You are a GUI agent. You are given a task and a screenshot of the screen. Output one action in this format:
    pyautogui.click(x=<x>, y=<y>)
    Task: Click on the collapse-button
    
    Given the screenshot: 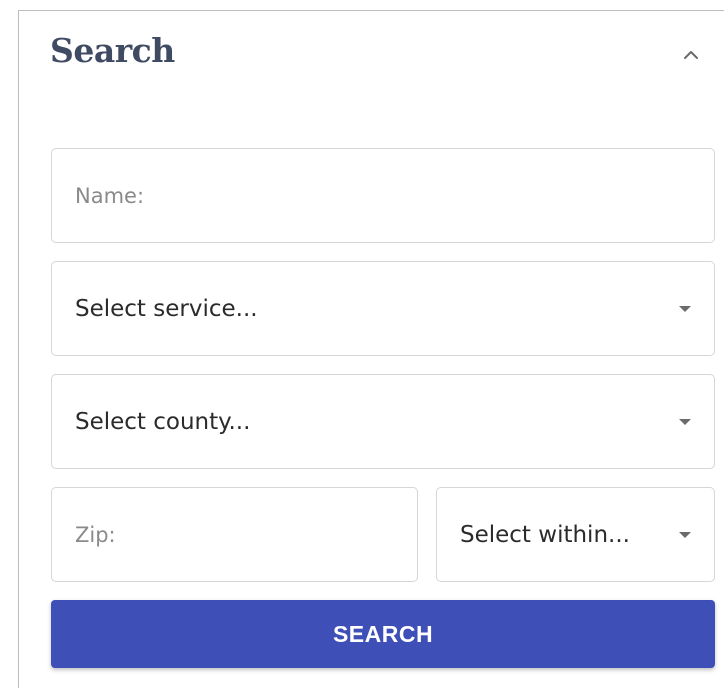 What is the action you would take?
    pyautogui.click(x=691, y=55)
    